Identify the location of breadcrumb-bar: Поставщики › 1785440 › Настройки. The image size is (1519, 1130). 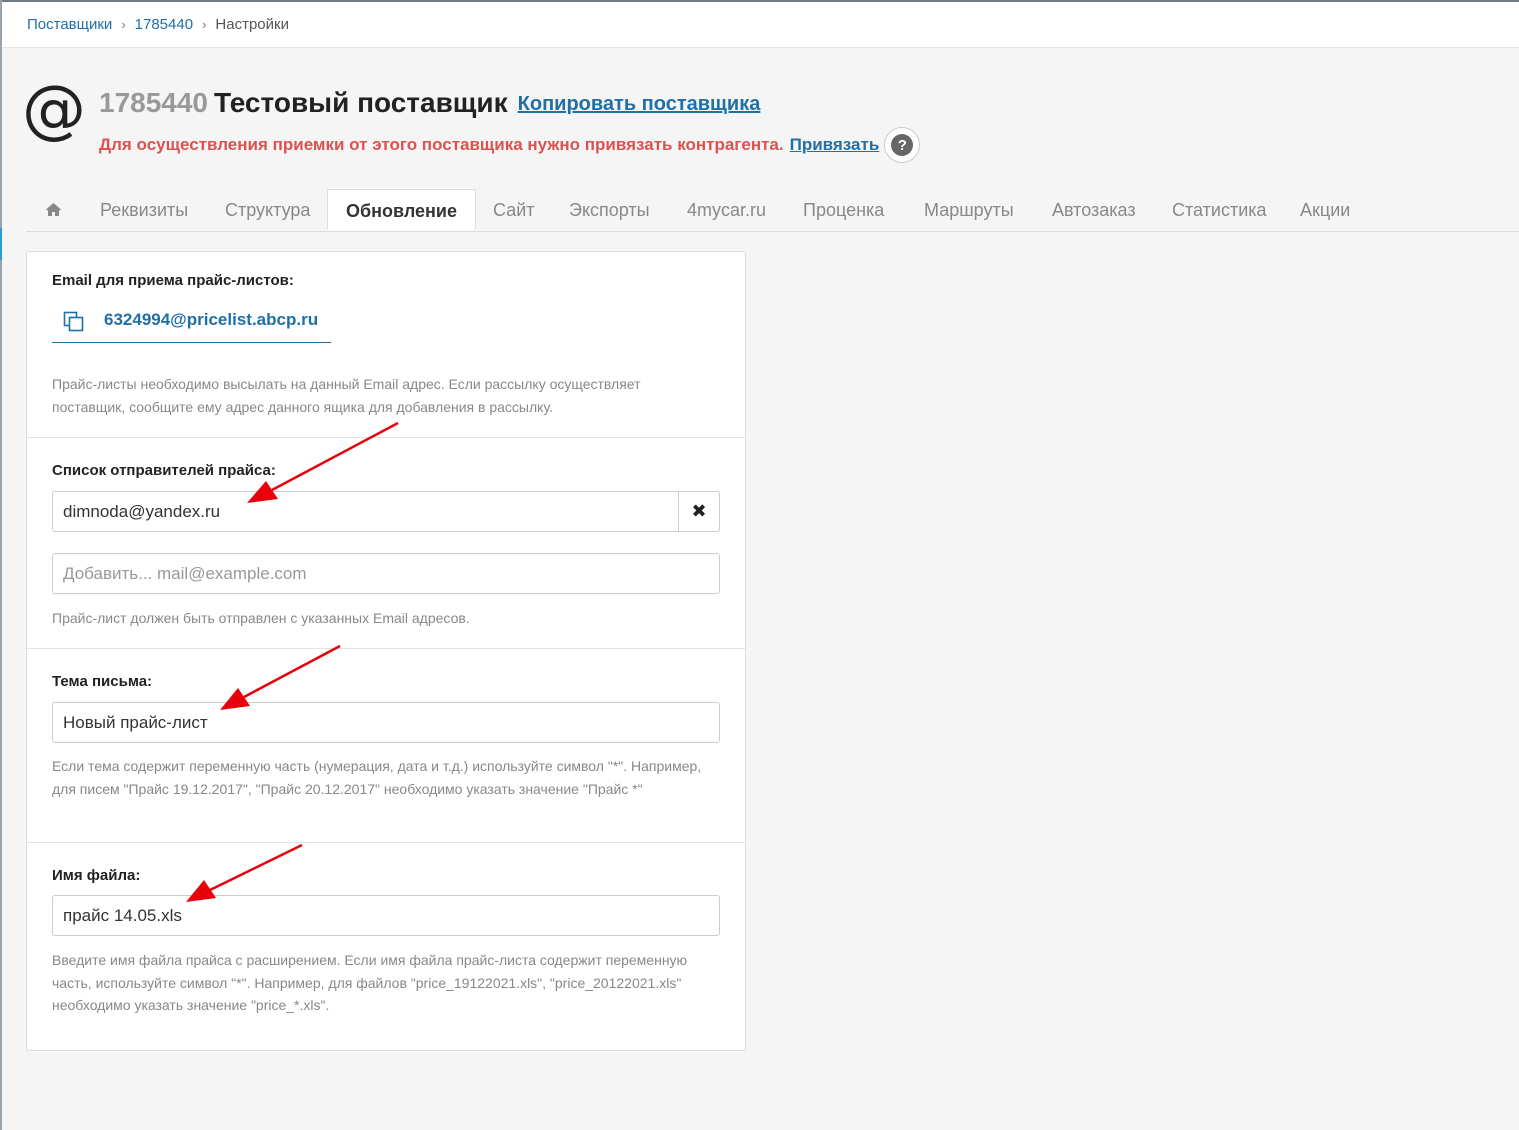
(760, 25).